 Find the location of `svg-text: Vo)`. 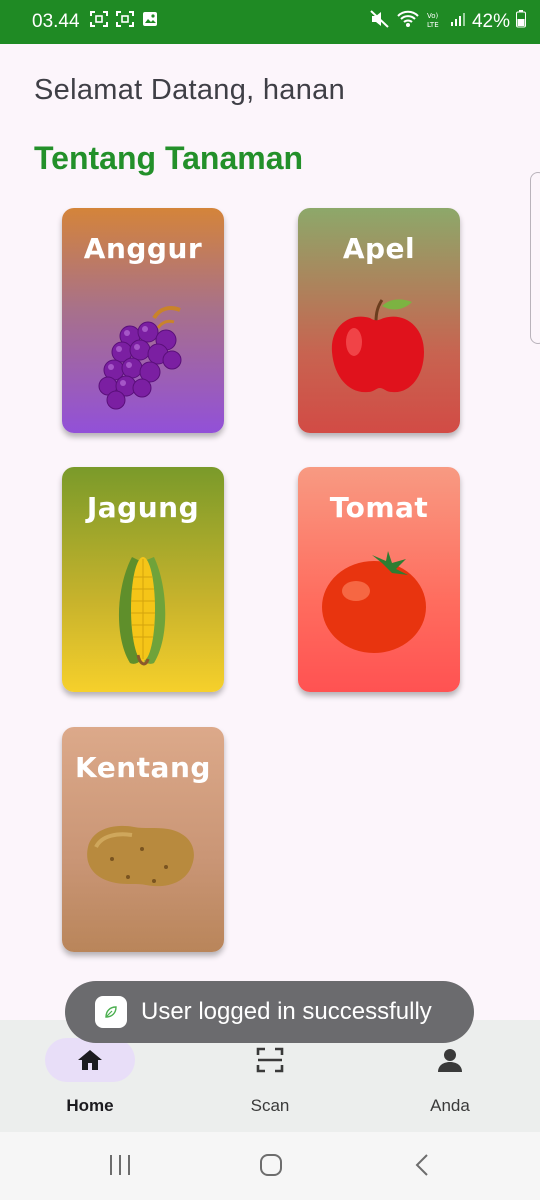

svg-text: Vo) is located at coordinates (433, 16).